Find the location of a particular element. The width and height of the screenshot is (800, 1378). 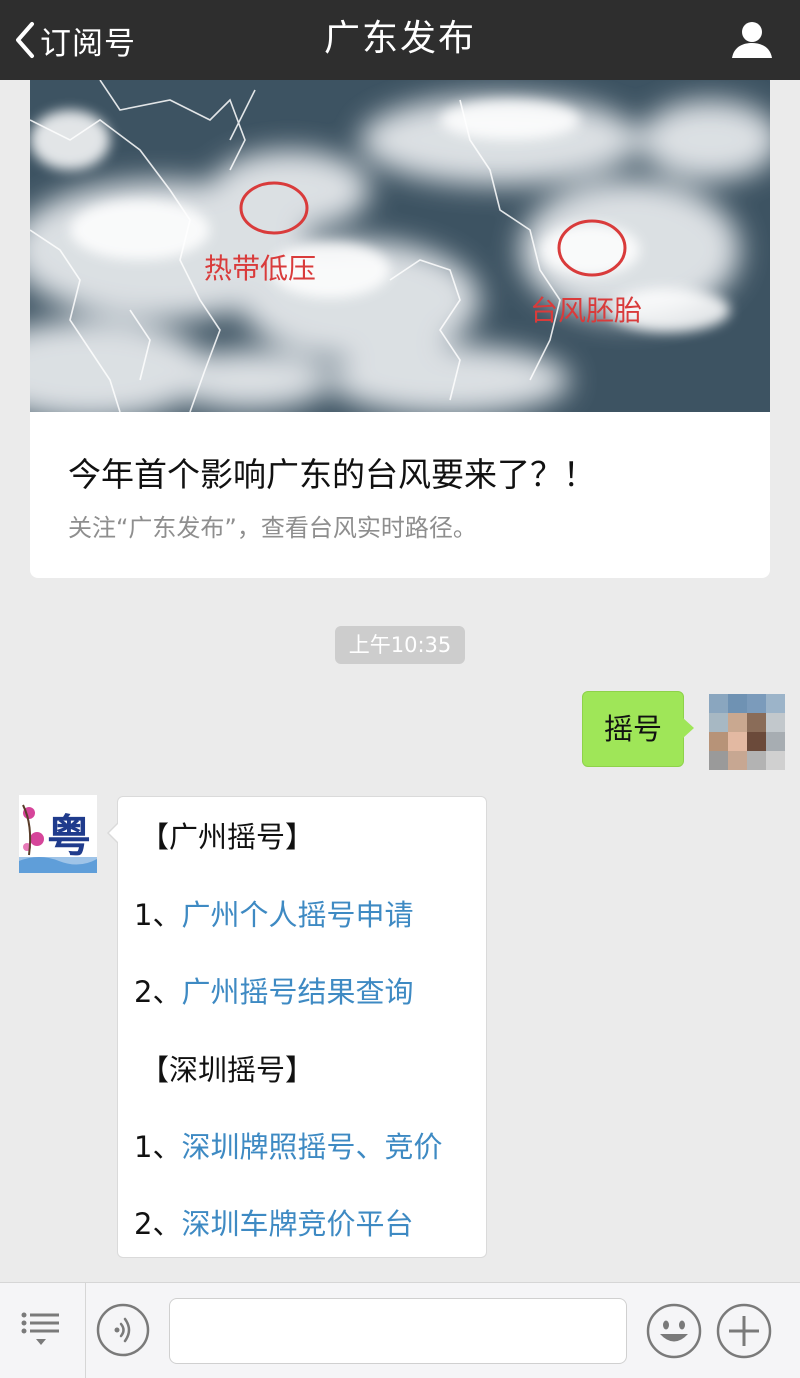

article-description: 关注“广东发布”，查看台风实时路径。 is located at coordinates (272, 528).